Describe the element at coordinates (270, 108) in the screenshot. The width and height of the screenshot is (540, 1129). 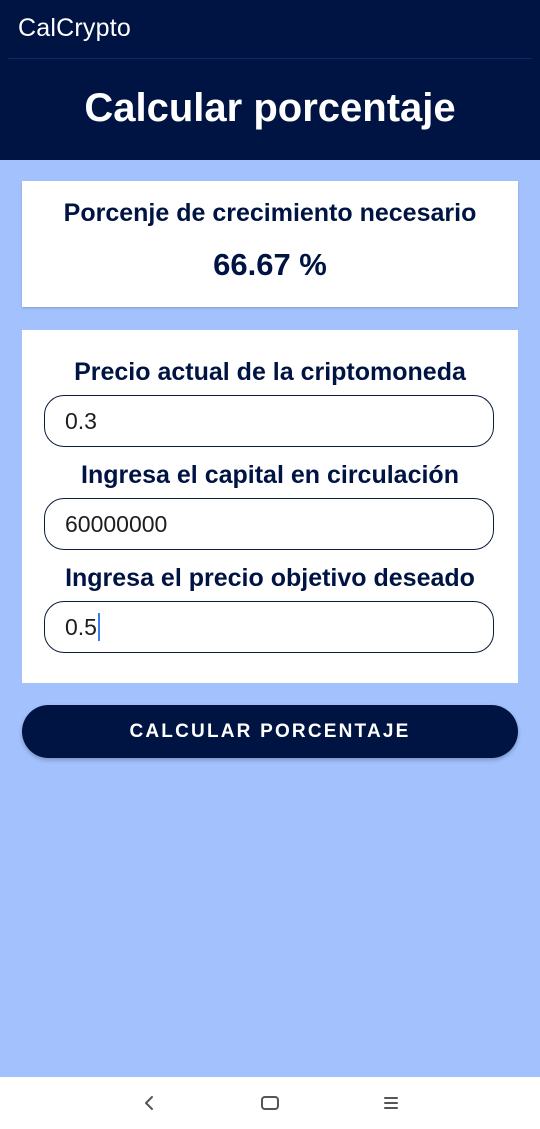
I see `page-title: Calcular porcentaje` at that location.